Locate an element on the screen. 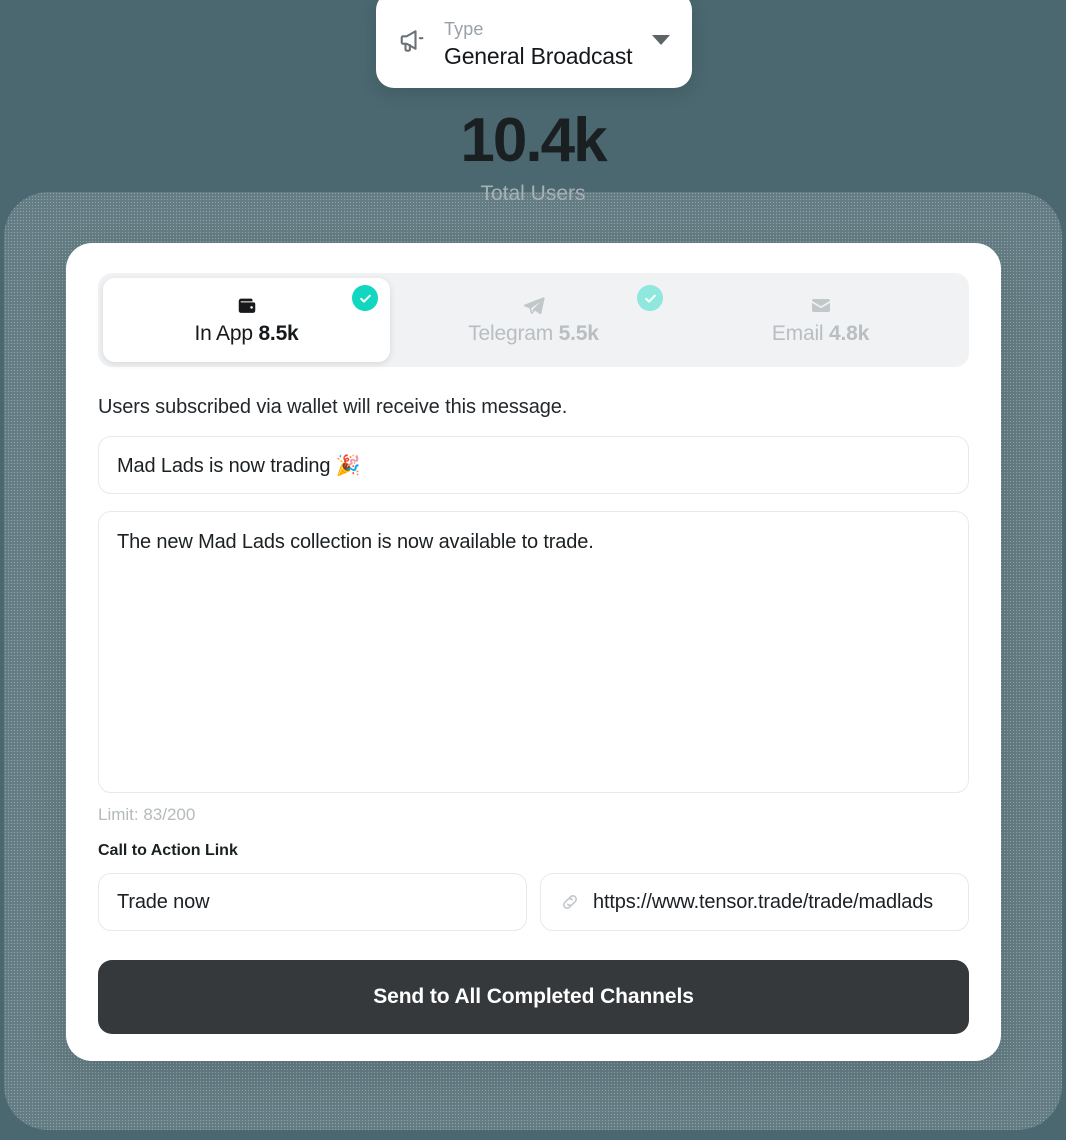 The height and width of the screenshot is (1140, 1066). tab-in-app-check-icon is located at coordinates (365, 298).